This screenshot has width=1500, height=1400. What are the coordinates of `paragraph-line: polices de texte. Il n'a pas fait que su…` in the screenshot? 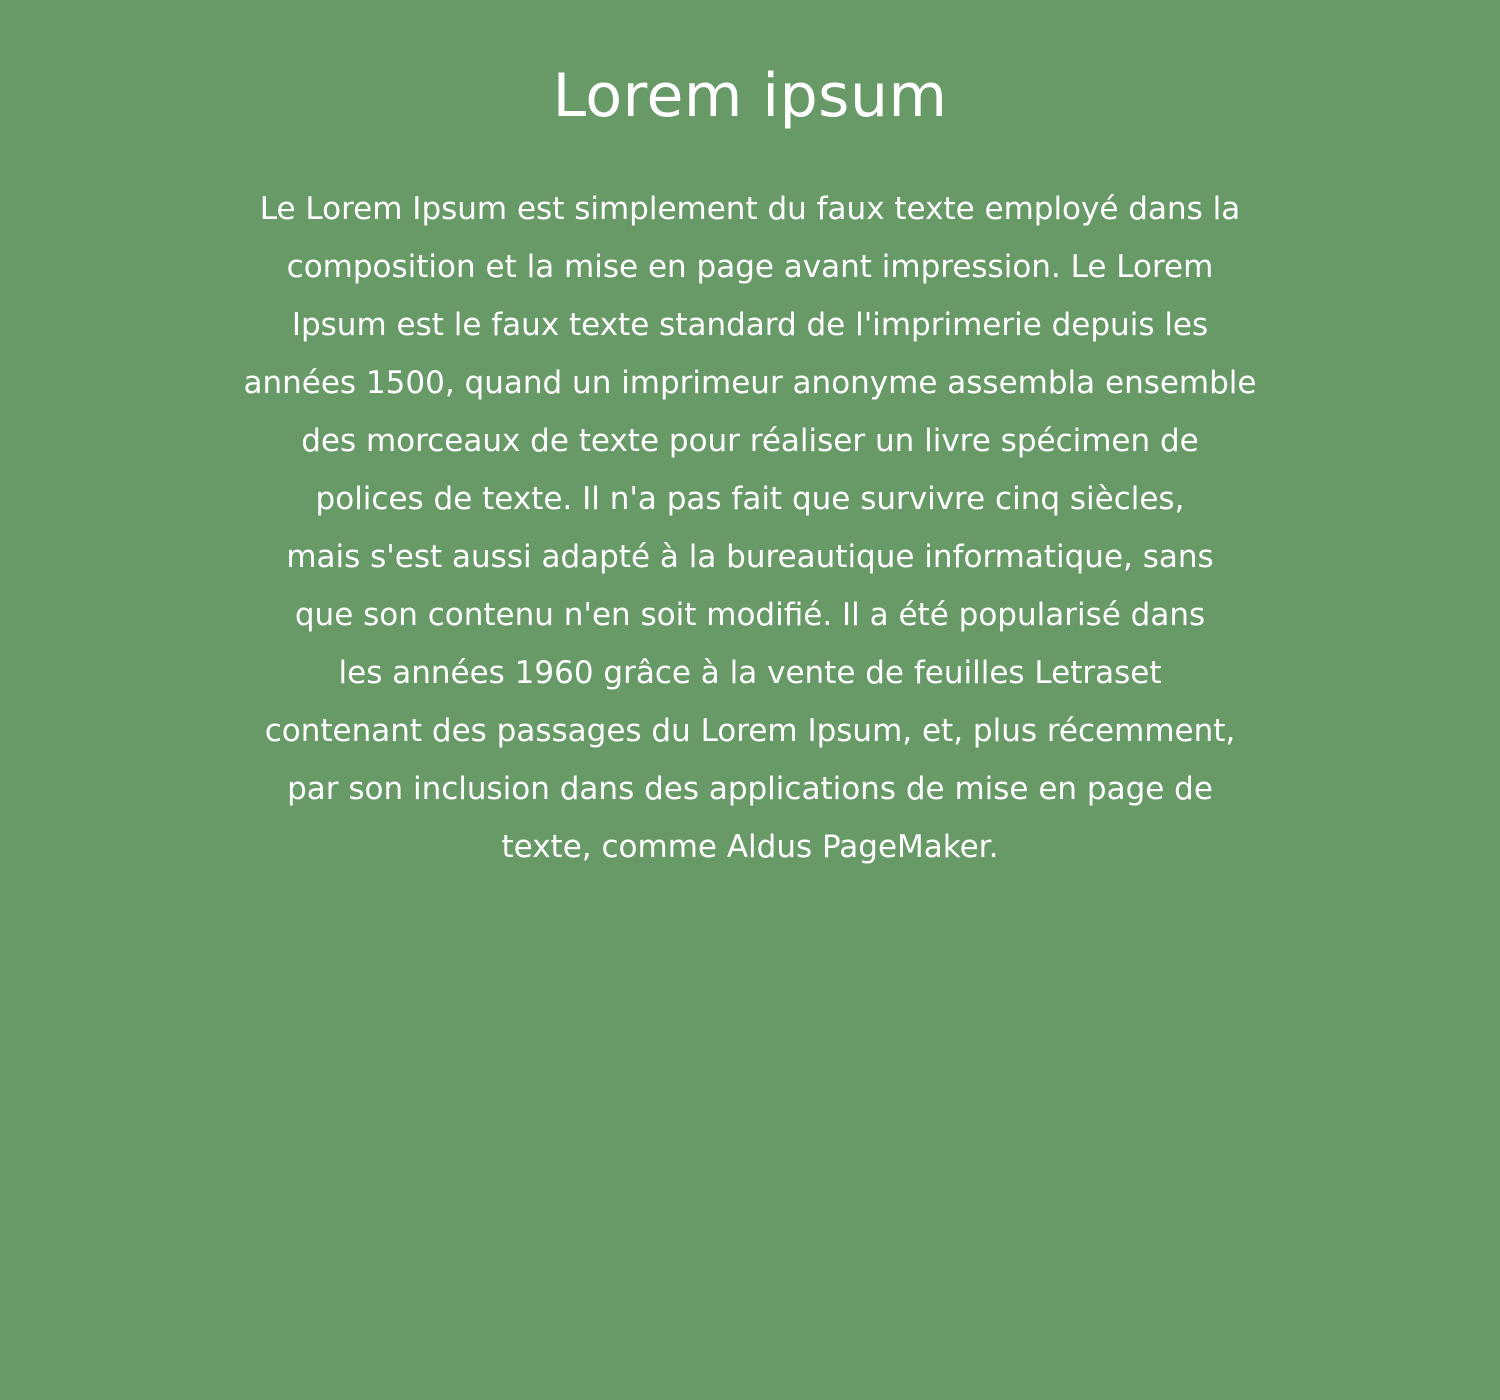 It's located at (750, 499).